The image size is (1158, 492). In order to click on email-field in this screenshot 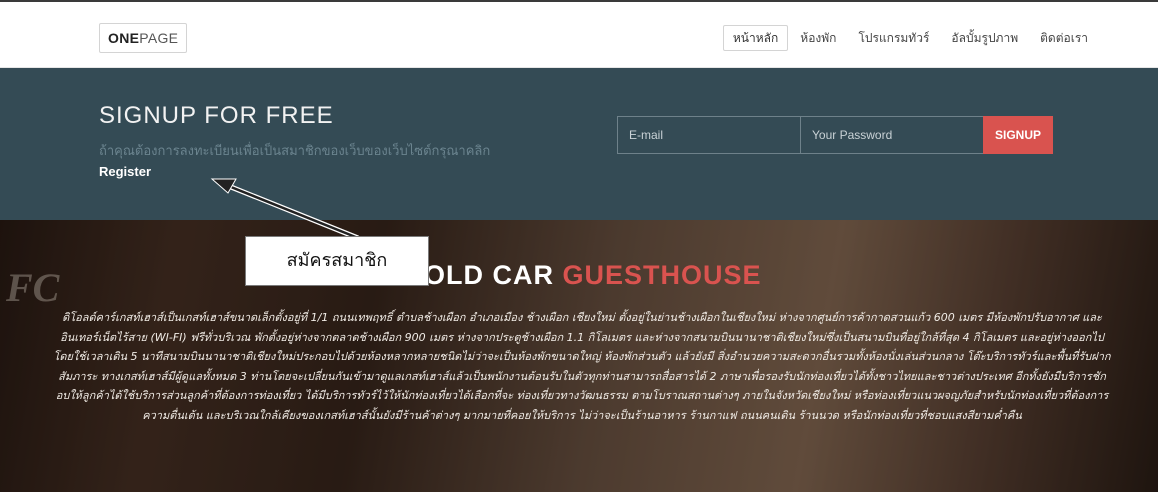, I will do `click(708, 135)`.